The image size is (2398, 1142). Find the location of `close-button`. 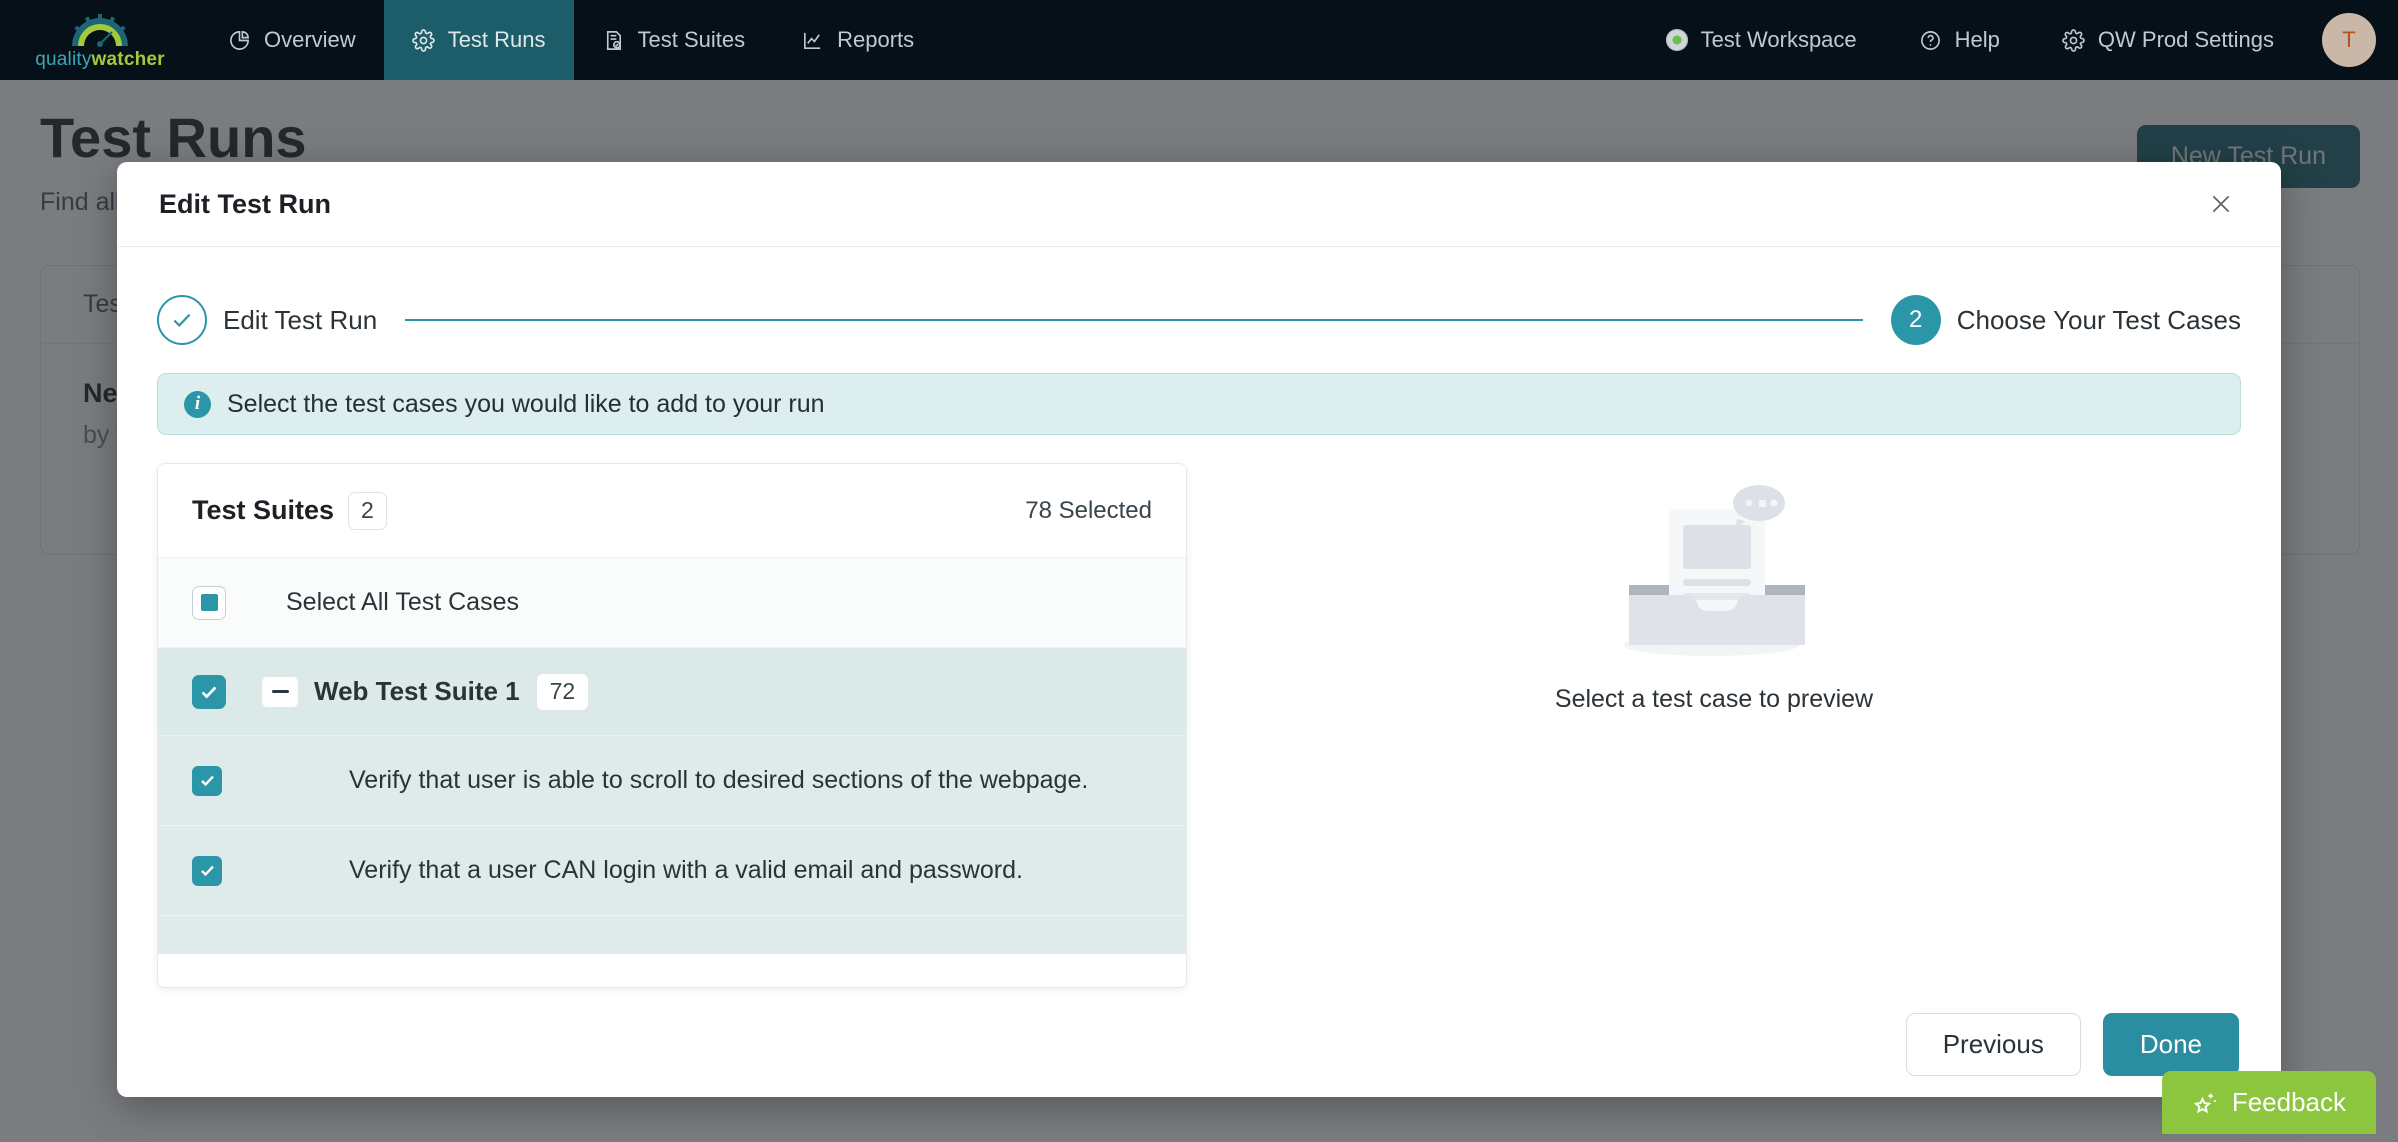

close-button is located at coordinates (2221, 204).